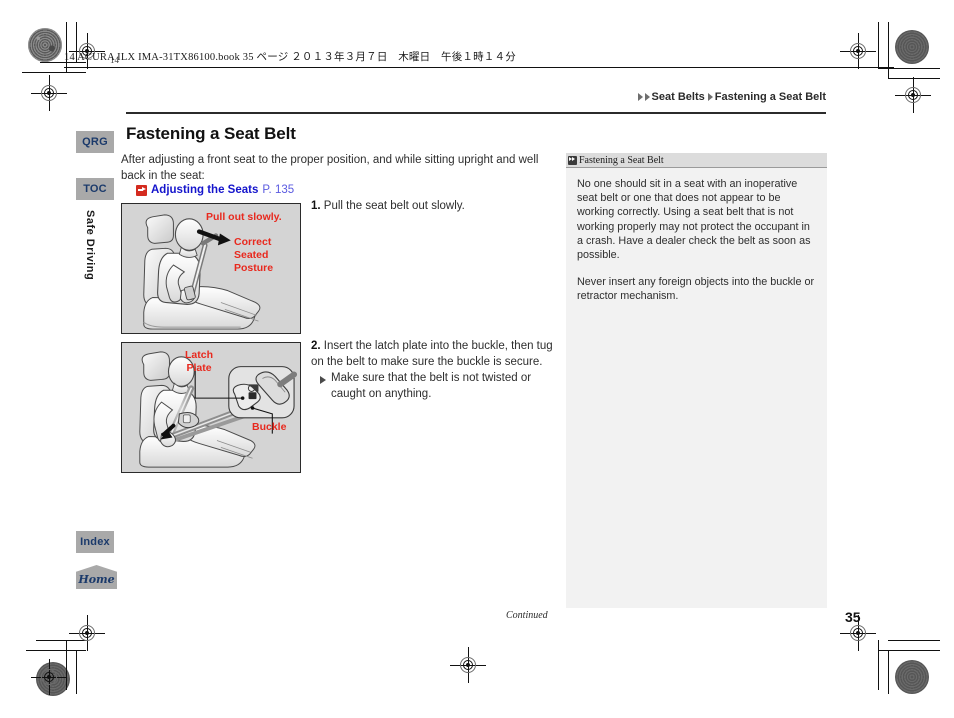 The image size is (954, 718). What do you see at coordinates (913, 95) in the screenshot?
I see `registration-target-tr-b` at bounding box center [913, 95].